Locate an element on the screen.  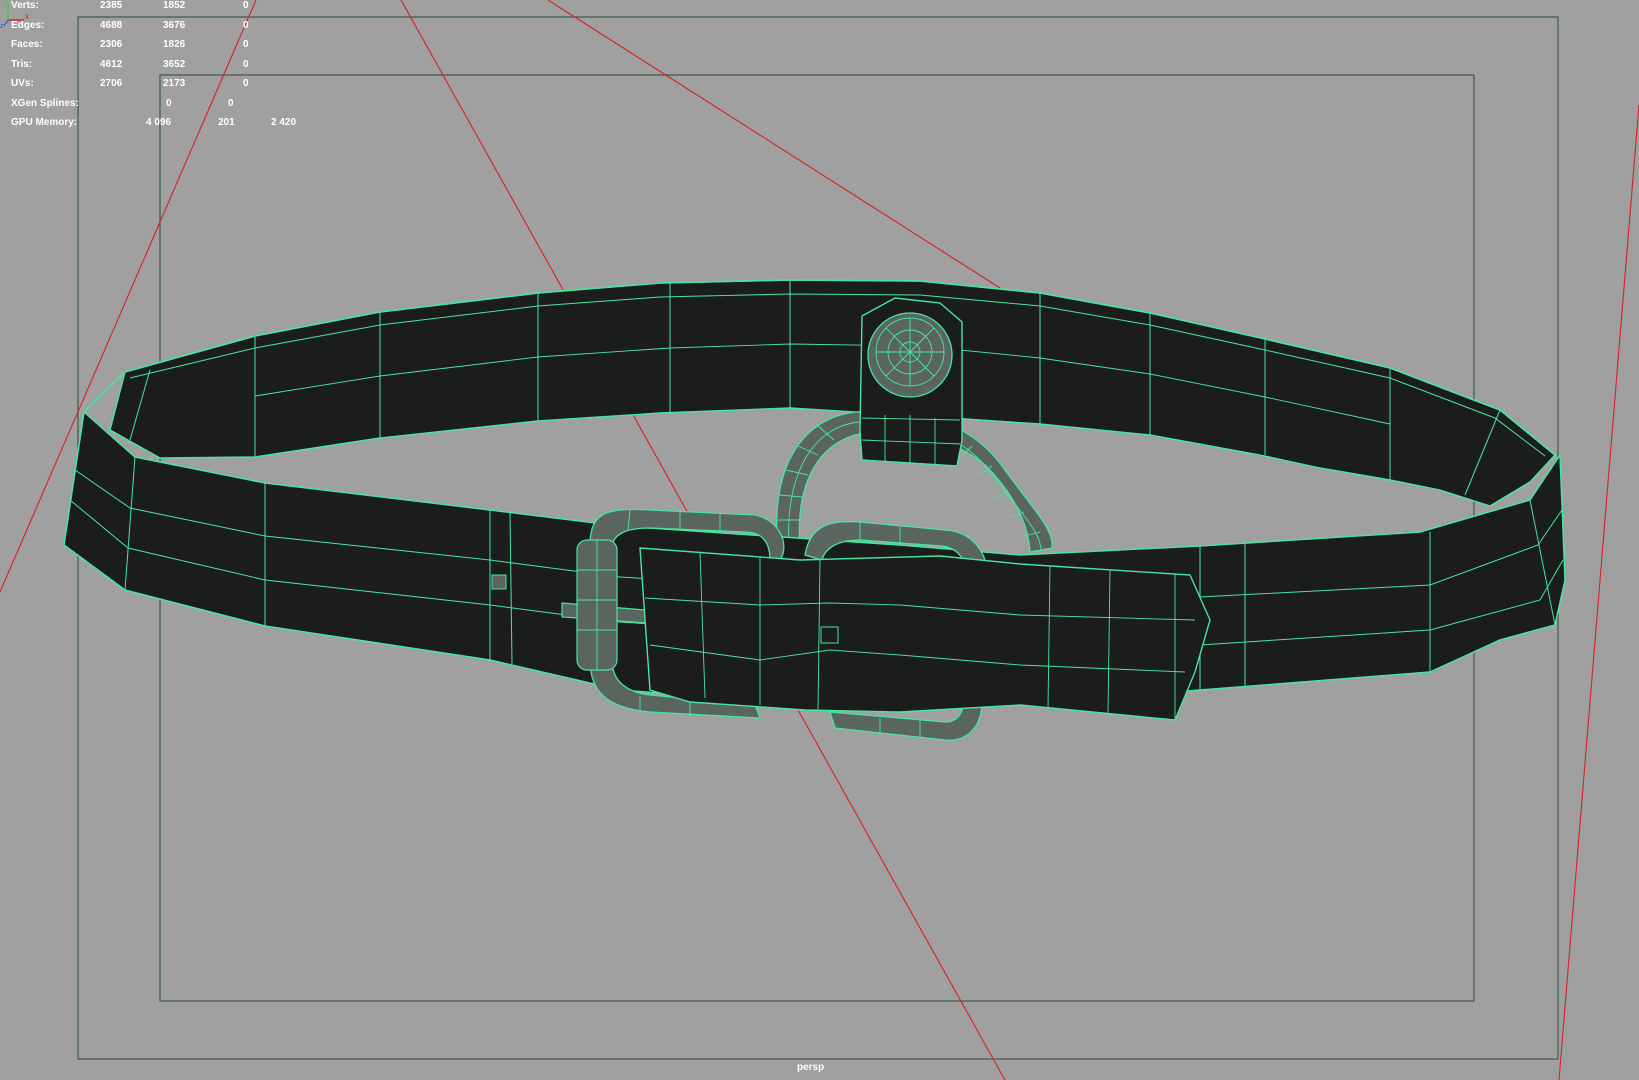
hud-label: GPU Memory: is located at coordinates (44, 122).